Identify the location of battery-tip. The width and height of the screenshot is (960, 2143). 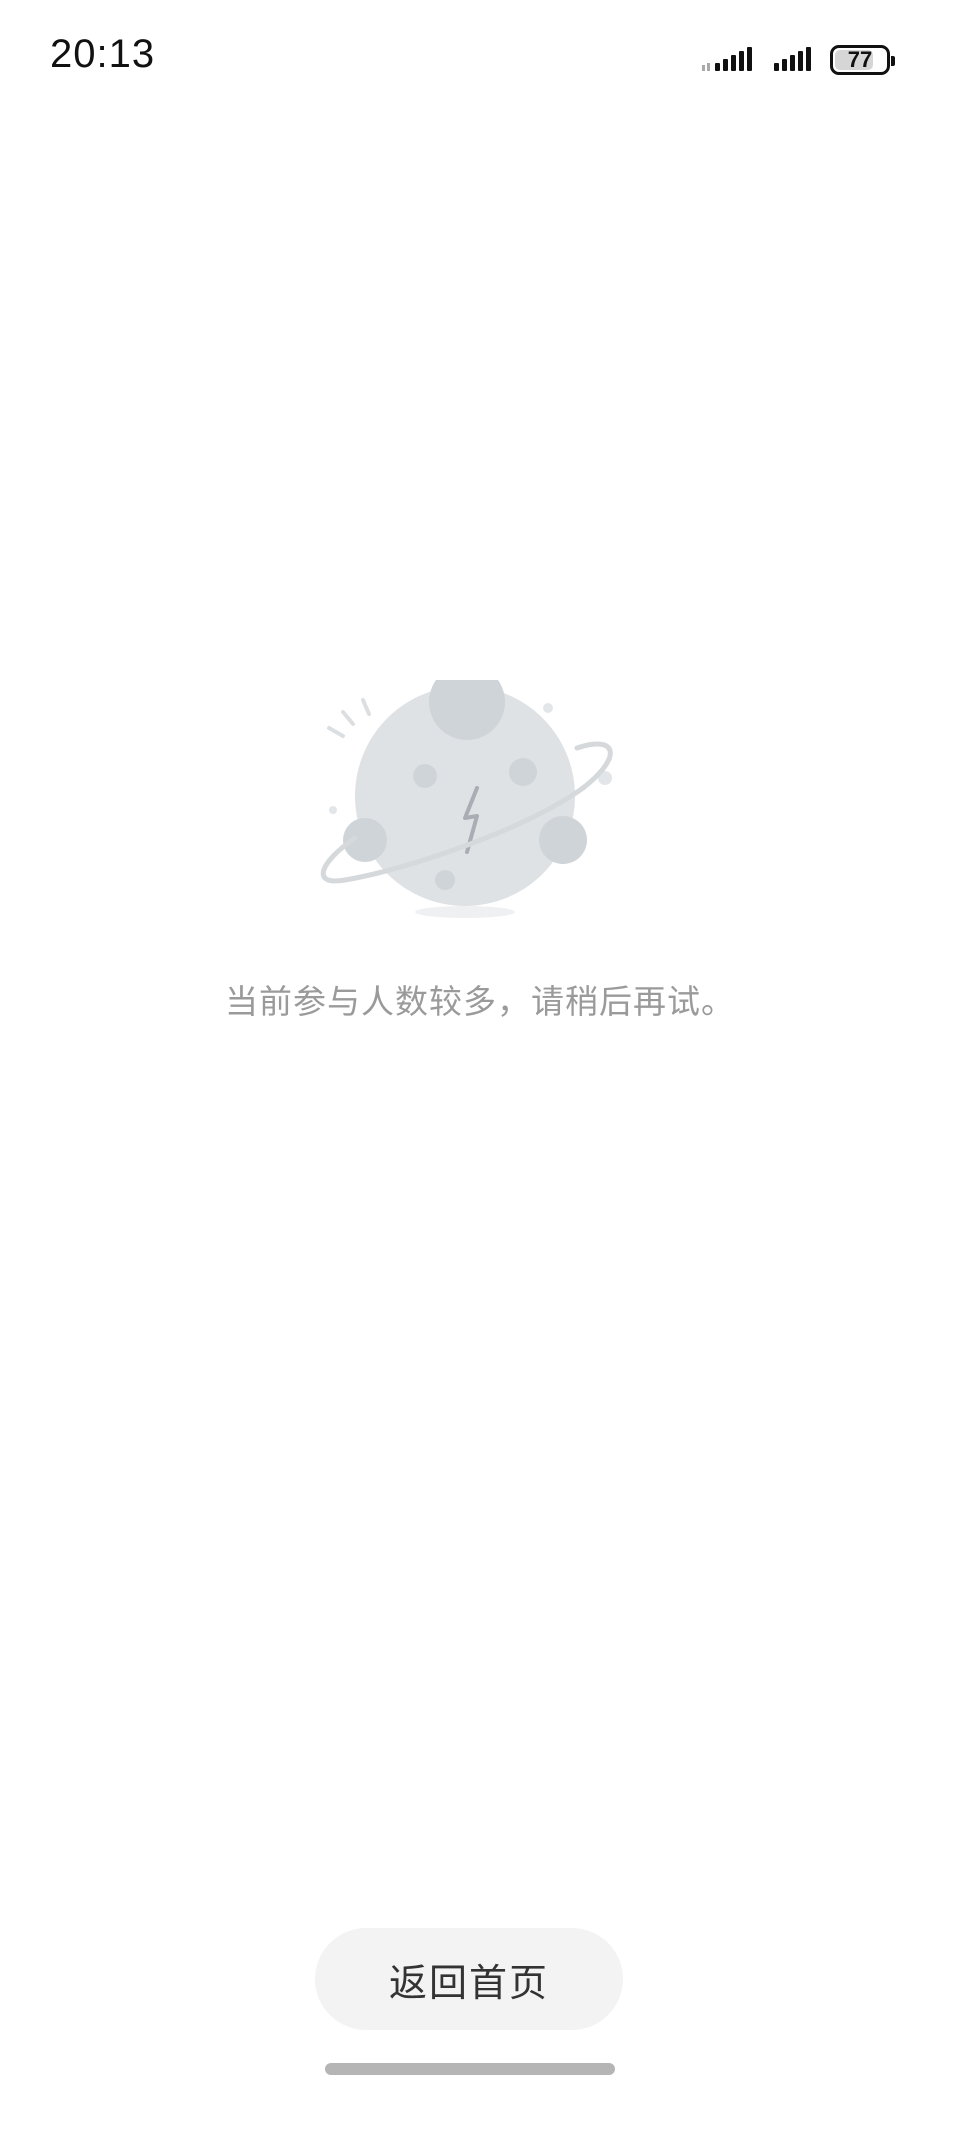
(893, 61).